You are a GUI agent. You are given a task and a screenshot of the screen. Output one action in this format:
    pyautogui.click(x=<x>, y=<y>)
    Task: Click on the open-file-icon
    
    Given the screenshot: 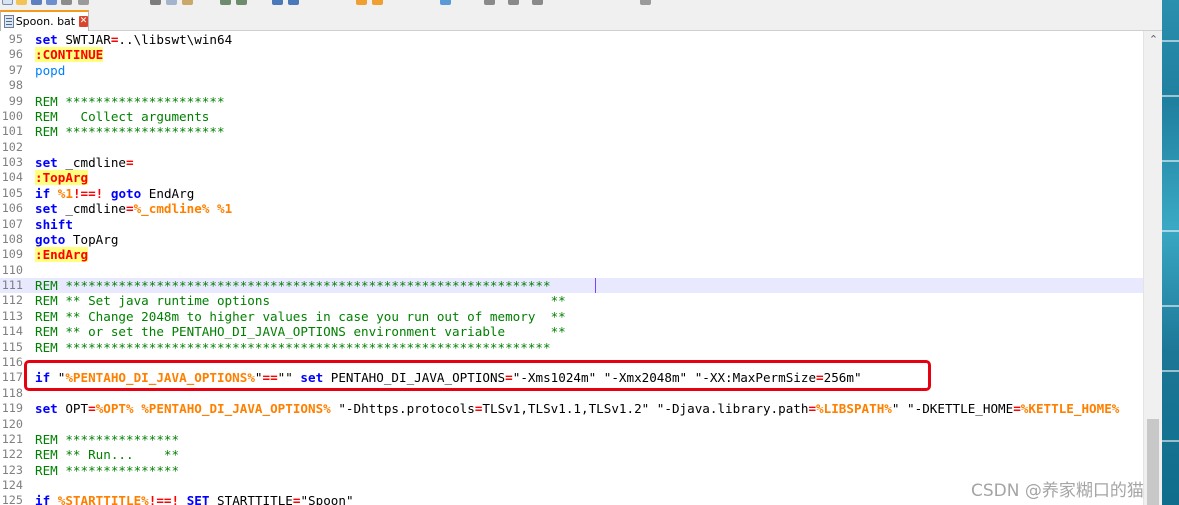 What is the action you would take?
    pyautogui.click(x=21, y=2)
    